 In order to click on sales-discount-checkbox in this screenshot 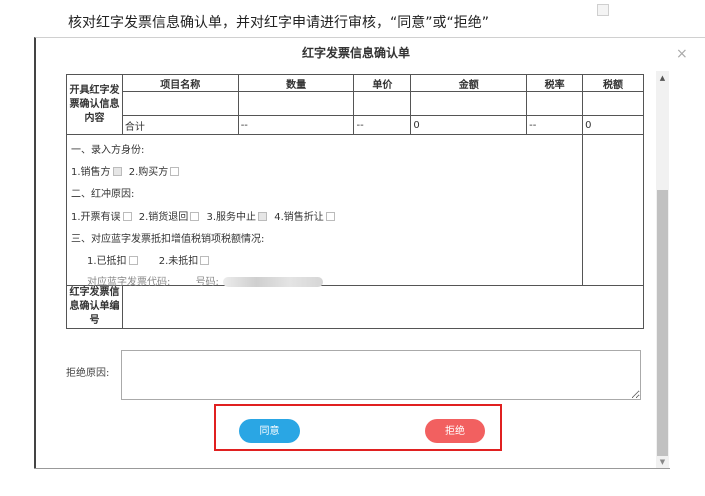, I will do `click(330, 216)`.